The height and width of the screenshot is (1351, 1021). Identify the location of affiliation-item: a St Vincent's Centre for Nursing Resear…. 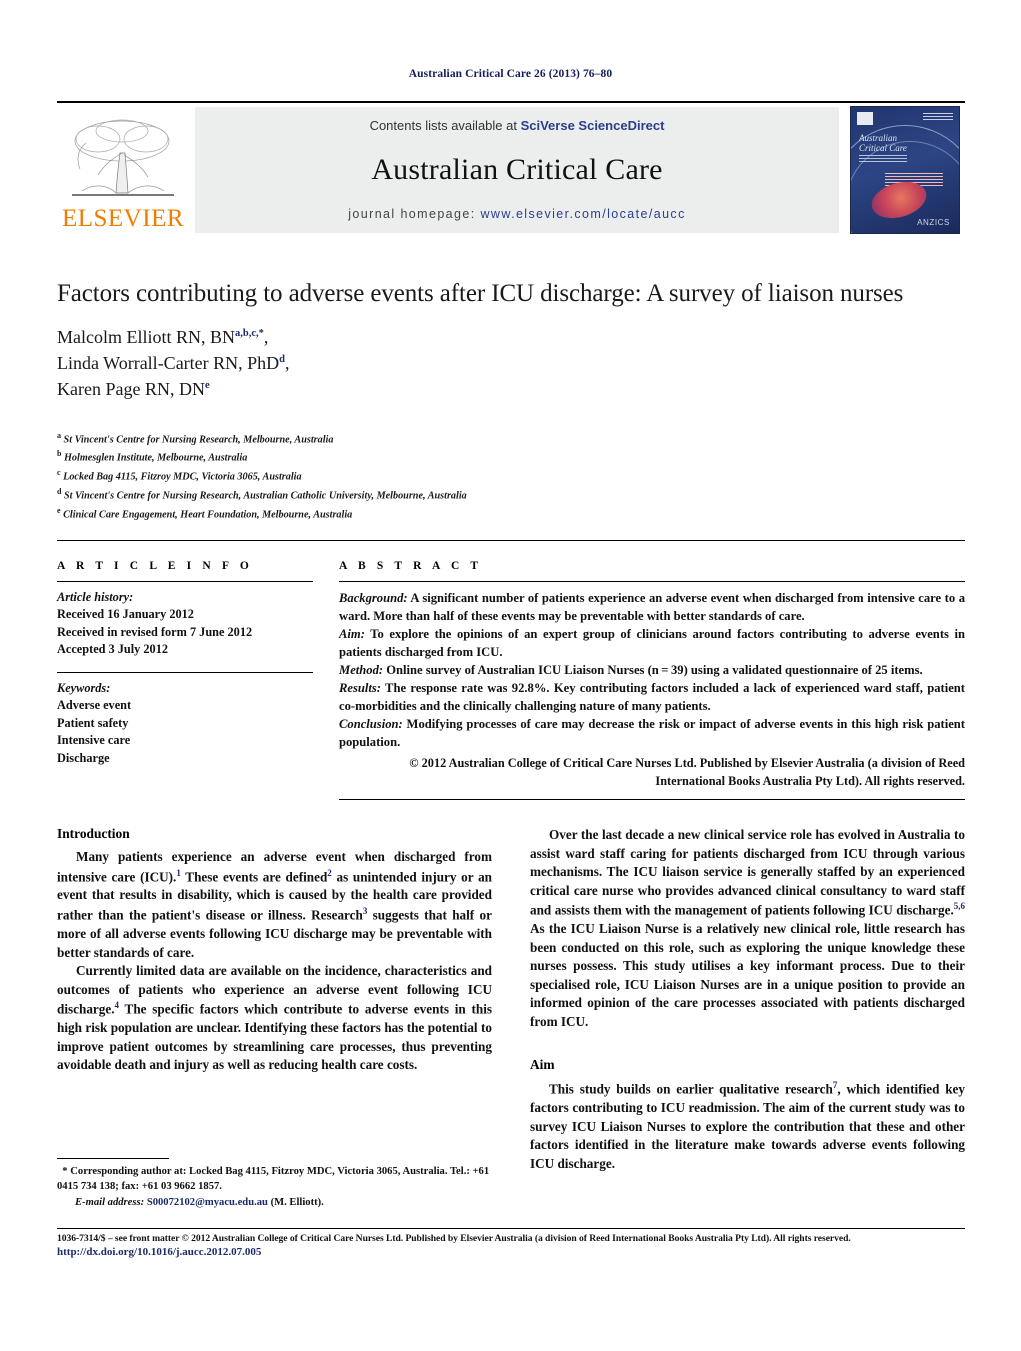
(511, 439).